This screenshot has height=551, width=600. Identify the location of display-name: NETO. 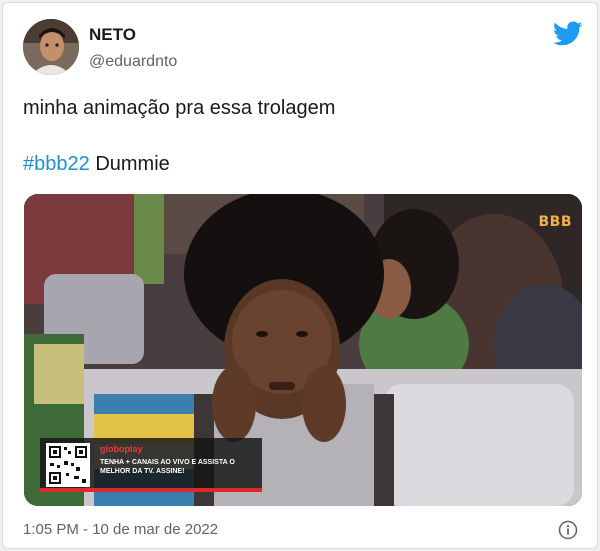
(112, 35).